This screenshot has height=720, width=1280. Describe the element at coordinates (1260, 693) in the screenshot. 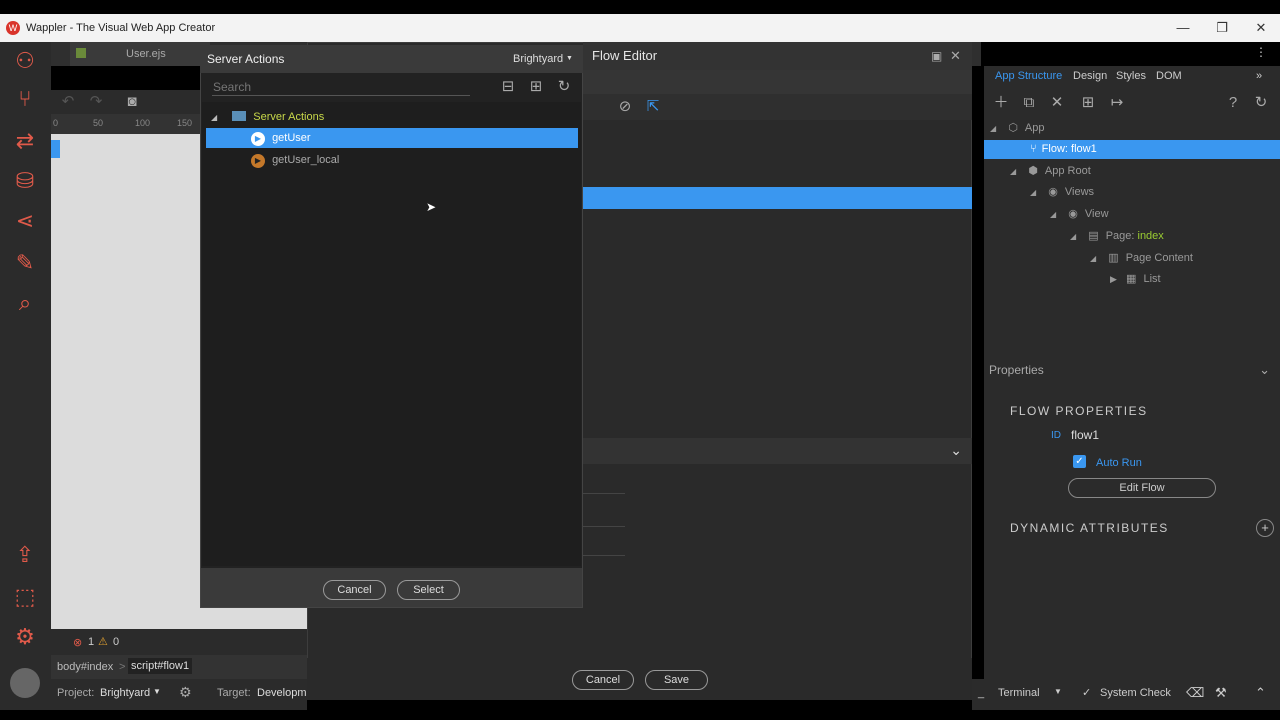

I see `chevron-up-icon: ⌃` at that location.